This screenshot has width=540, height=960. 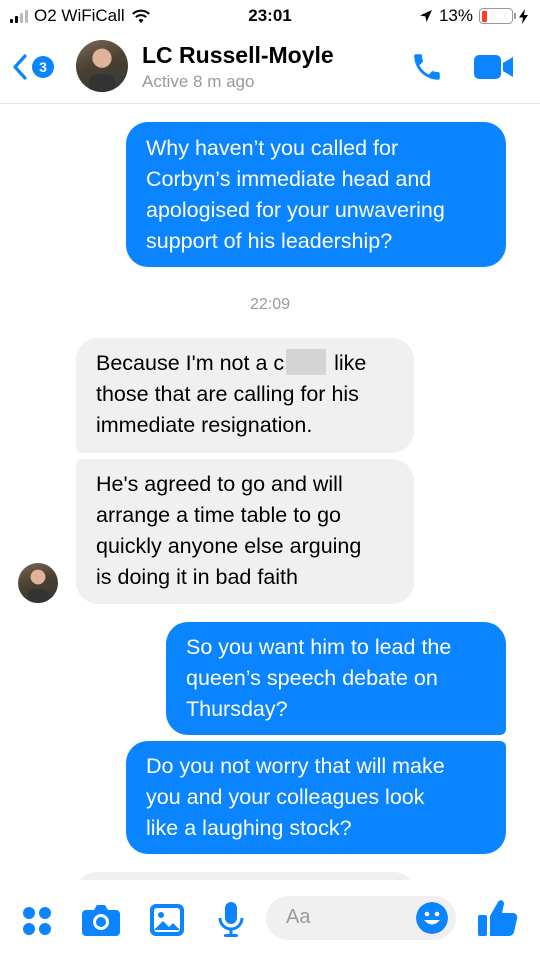 What do you see at coordinates (285, 797) in the screenshot?
I see `message-line: you and your colleagues look` at bounding box center [285, 797].